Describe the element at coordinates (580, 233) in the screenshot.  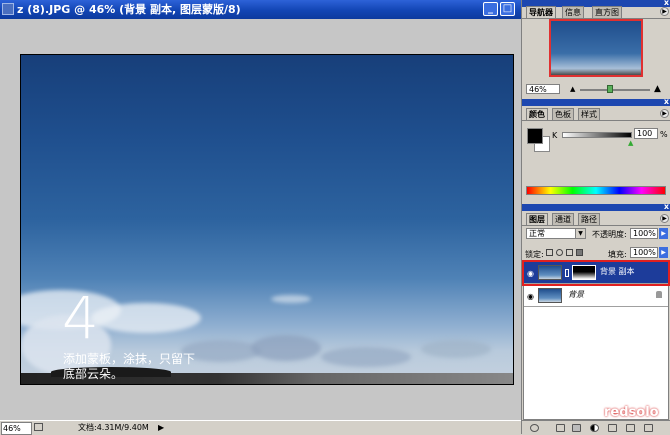
I see `chevron-down-icon: ▼` at that location.